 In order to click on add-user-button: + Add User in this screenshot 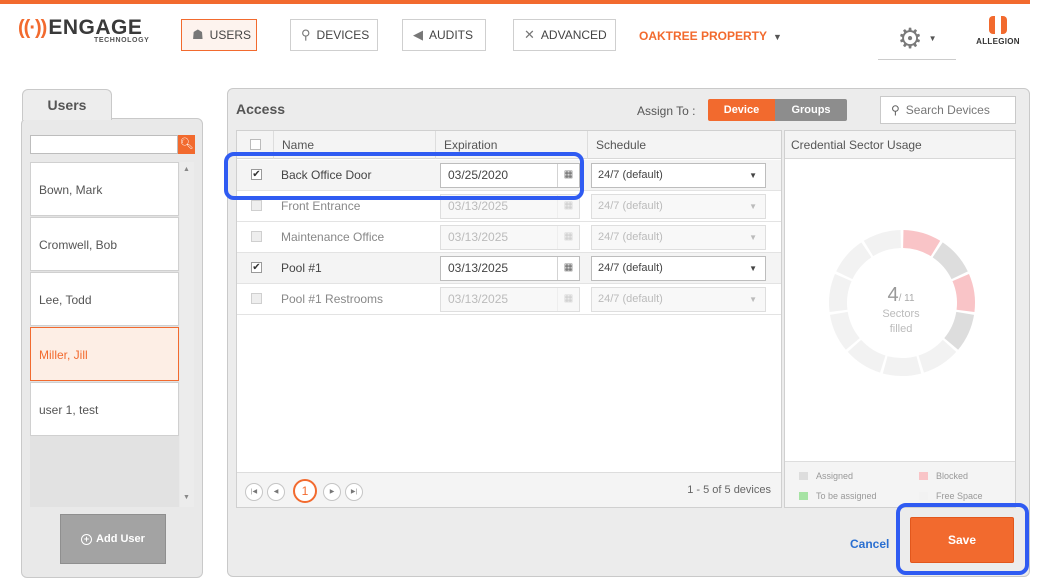, I will do `click(113, 539)`.